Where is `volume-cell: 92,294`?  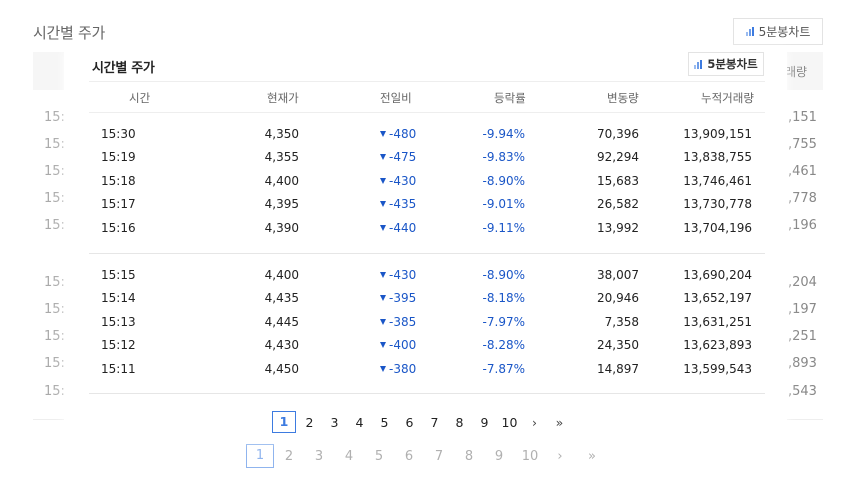 volume-cell: 92,294 is located at coordinates (618, 157).